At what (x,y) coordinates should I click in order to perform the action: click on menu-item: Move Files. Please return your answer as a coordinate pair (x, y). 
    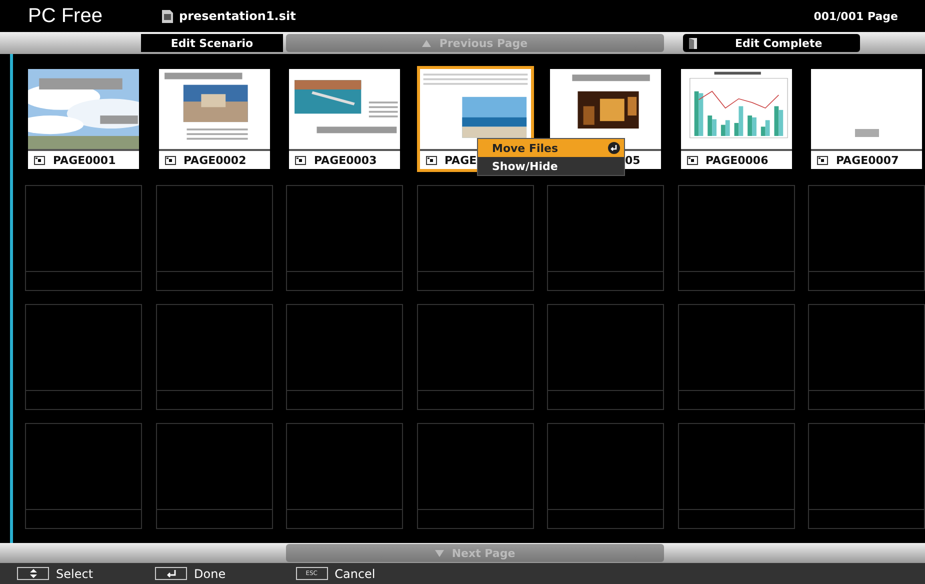
    Looking at the image, I should click on (551, 148).